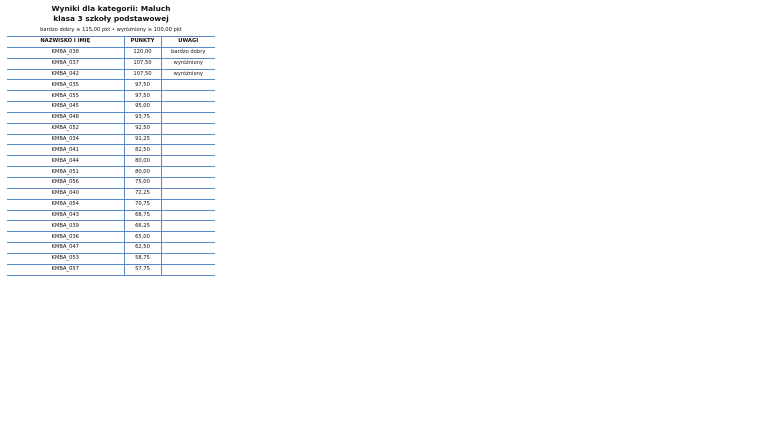 The width and height of the screenshot is (768, 432). I want to click on table-row: KMBA_052 92,50, so click(111, 129).